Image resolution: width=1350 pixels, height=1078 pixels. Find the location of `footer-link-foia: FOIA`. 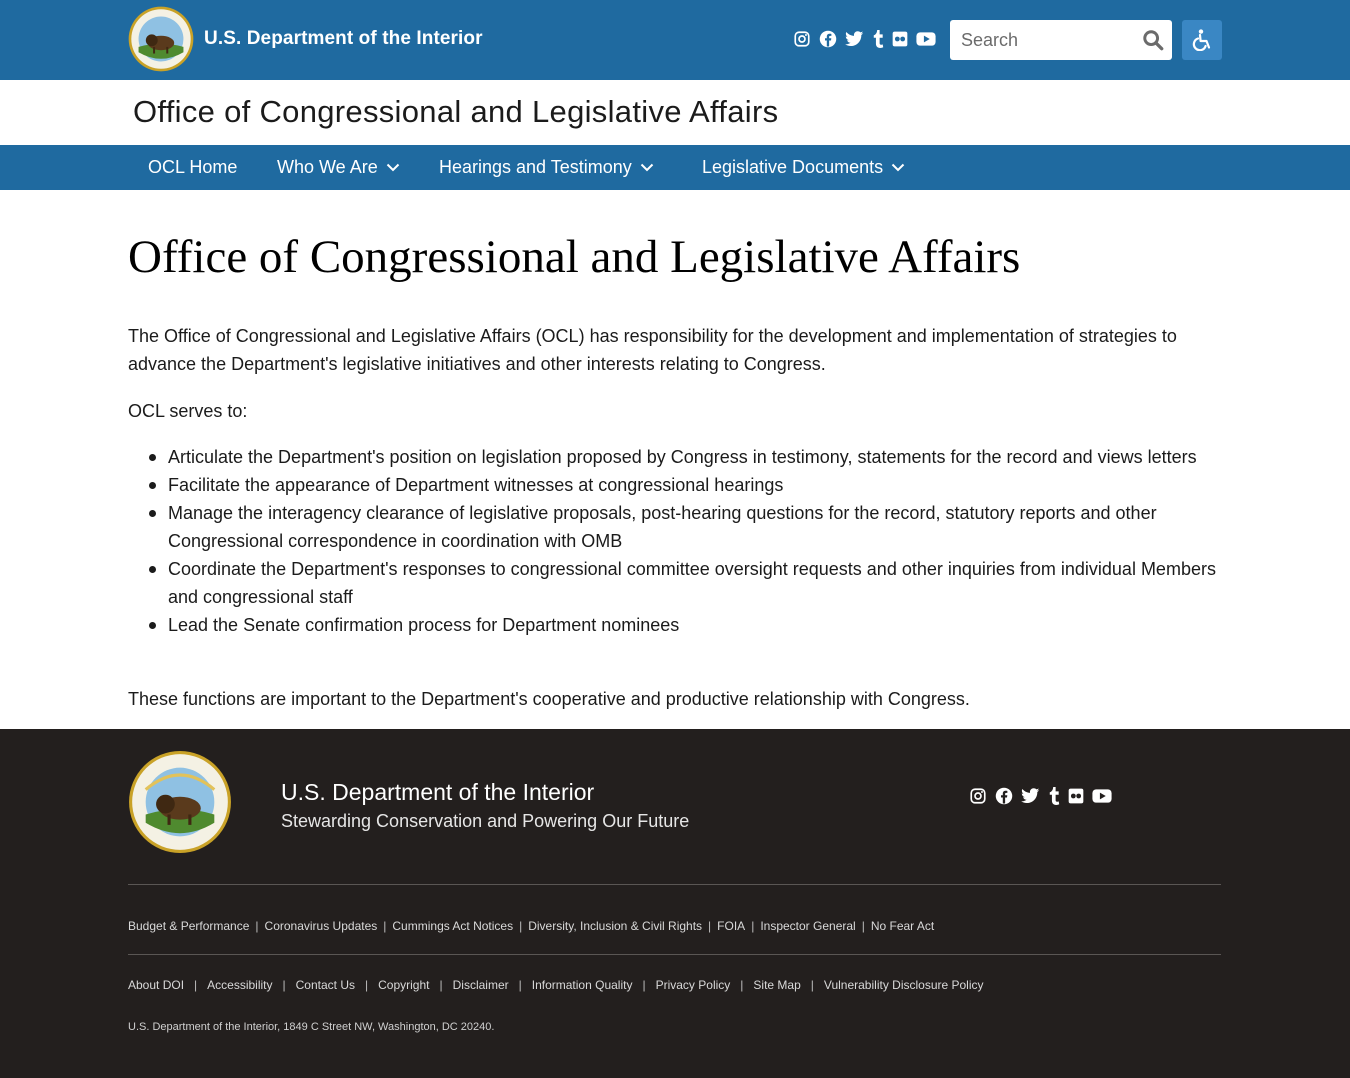

footer-link-foia: FOIA is located at coordinates (731, 926).